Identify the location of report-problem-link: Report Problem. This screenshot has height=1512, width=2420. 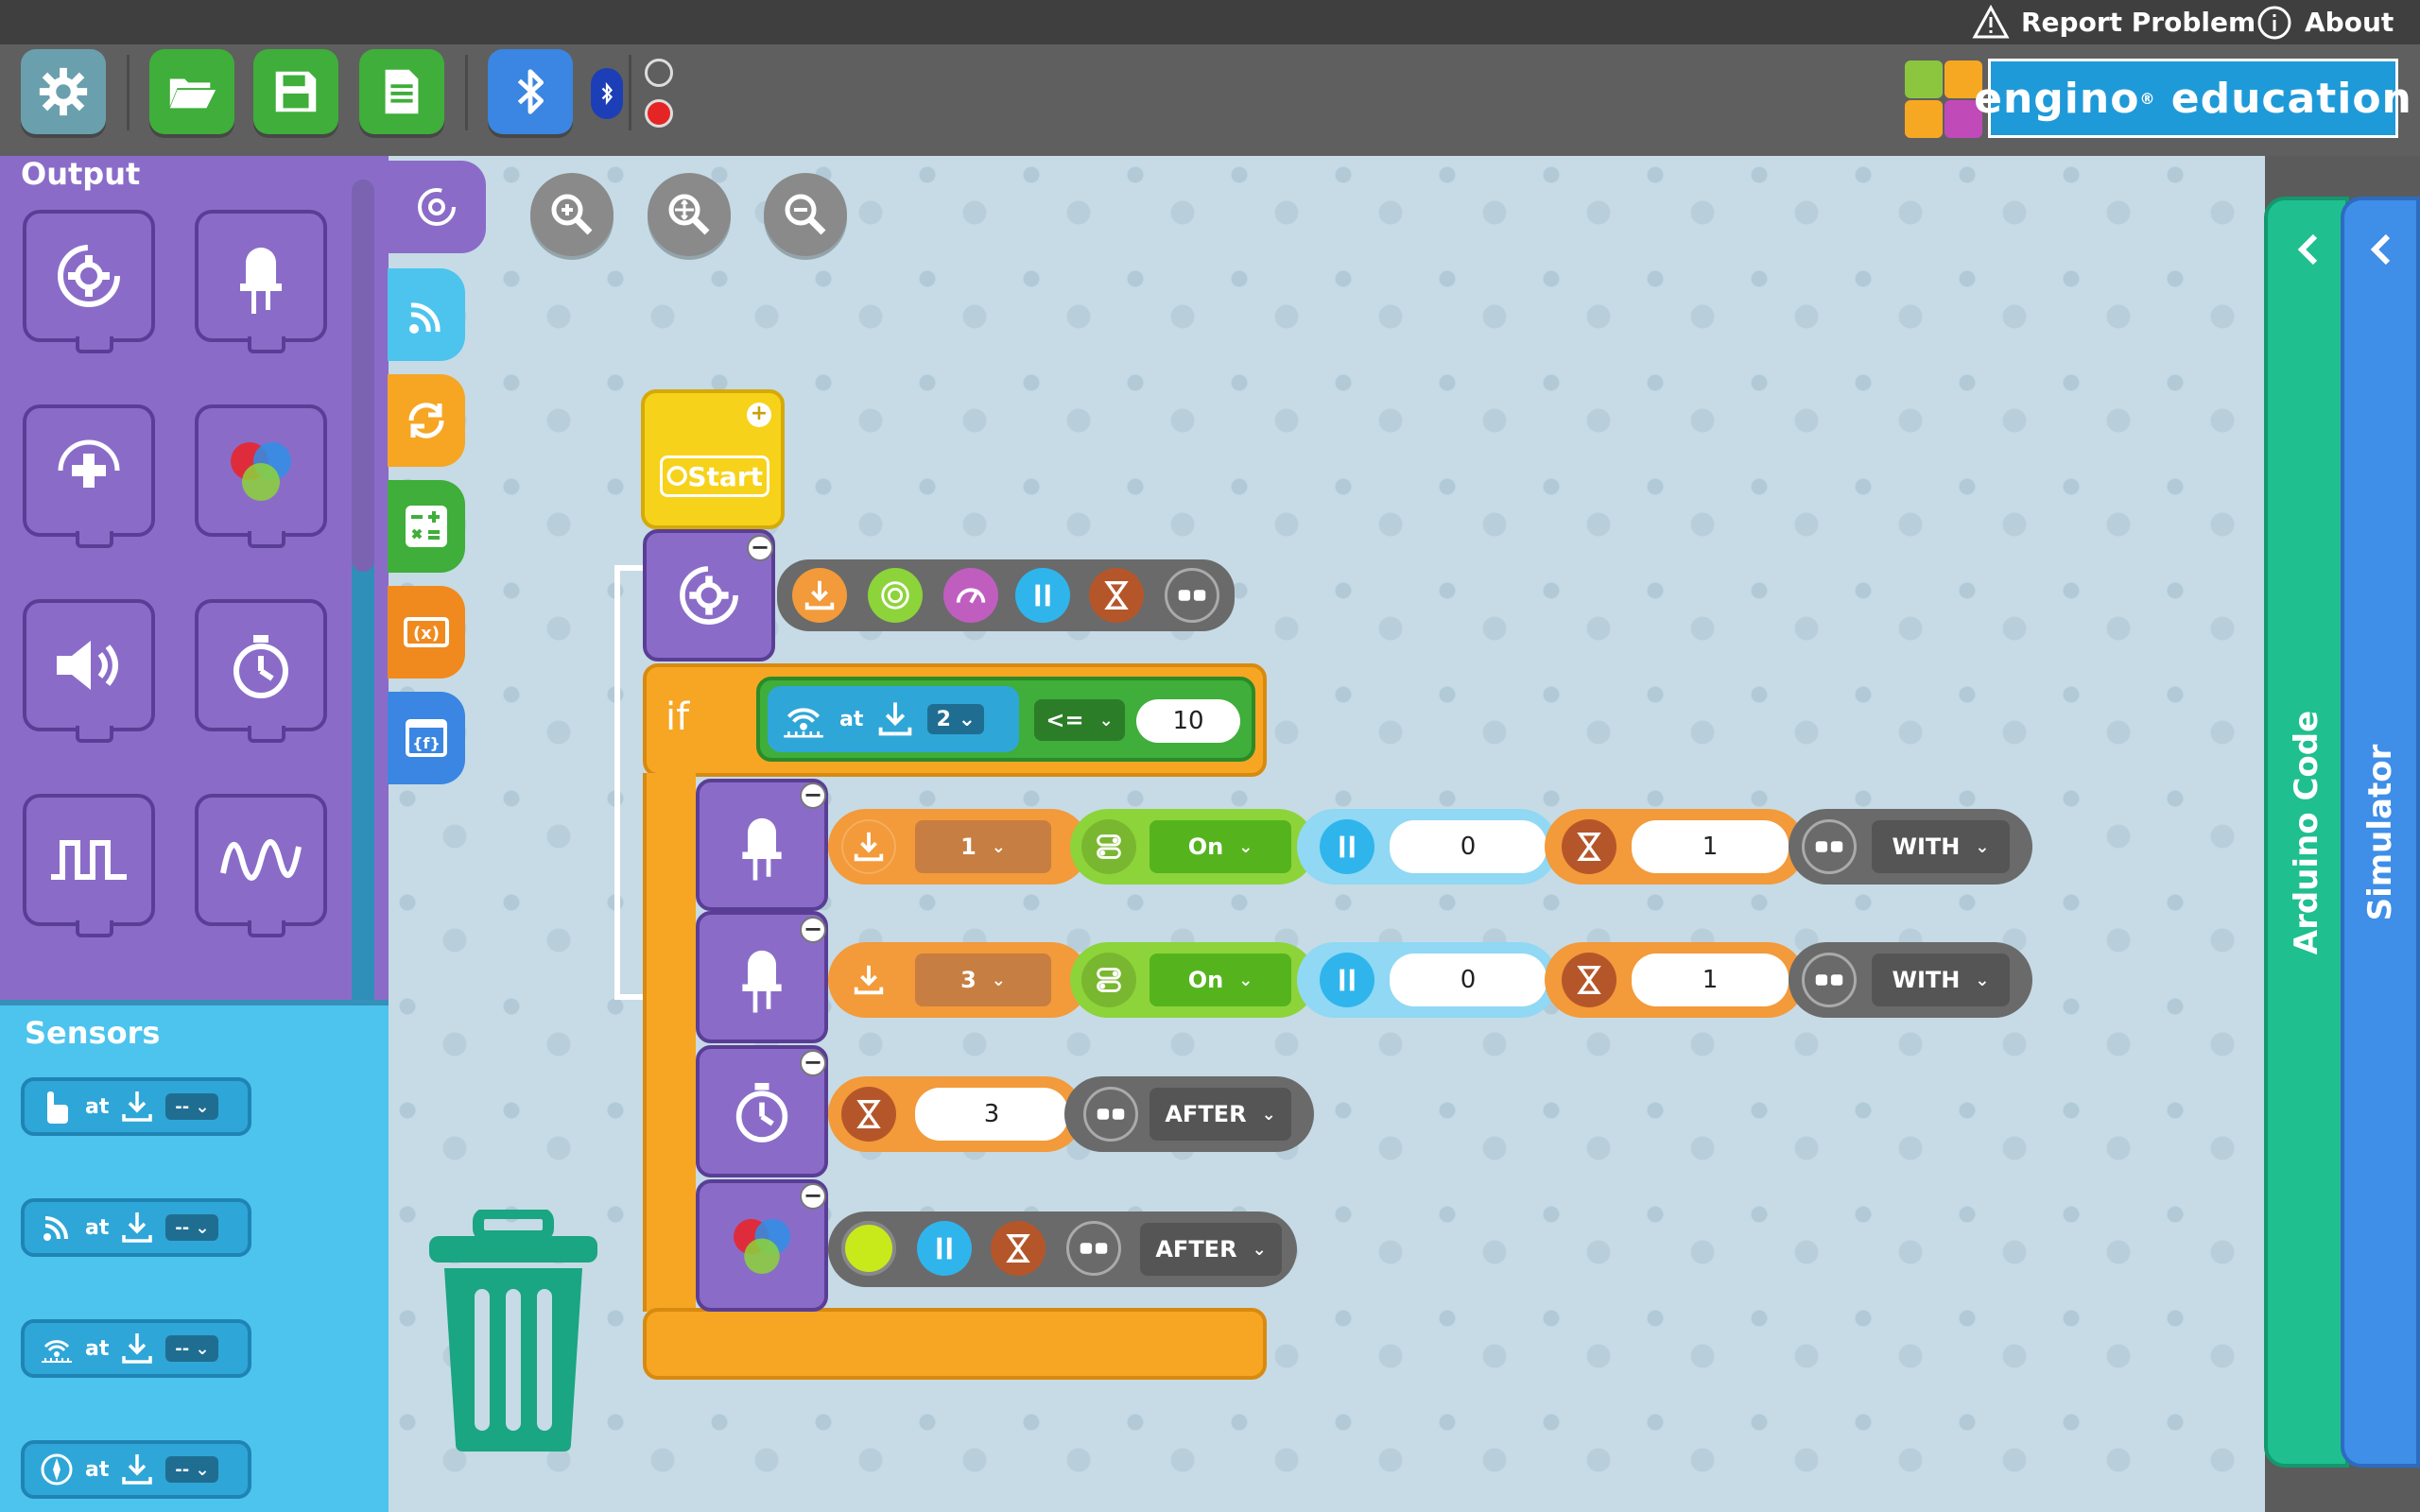
(2114, 22).